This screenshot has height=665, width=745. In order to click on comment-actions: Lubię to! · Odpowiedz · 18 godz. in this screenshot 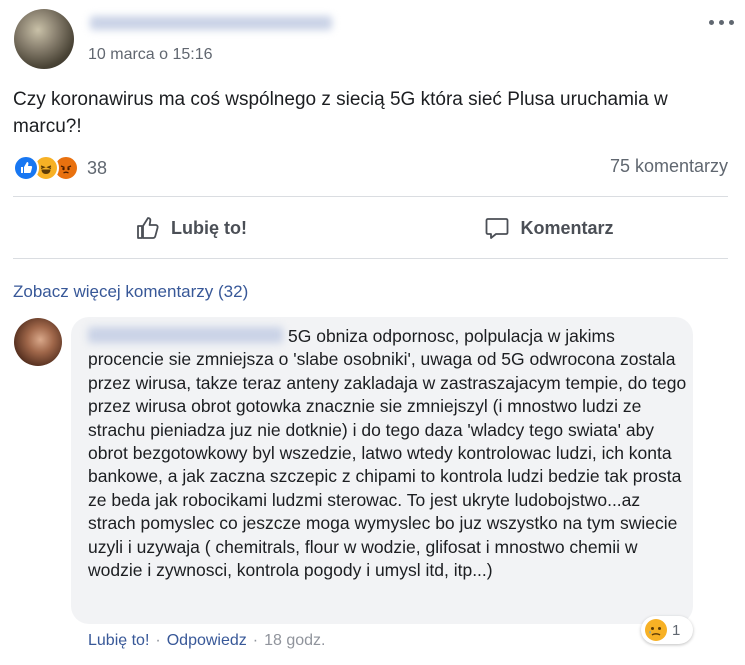, I will do `click(206, 641)`.